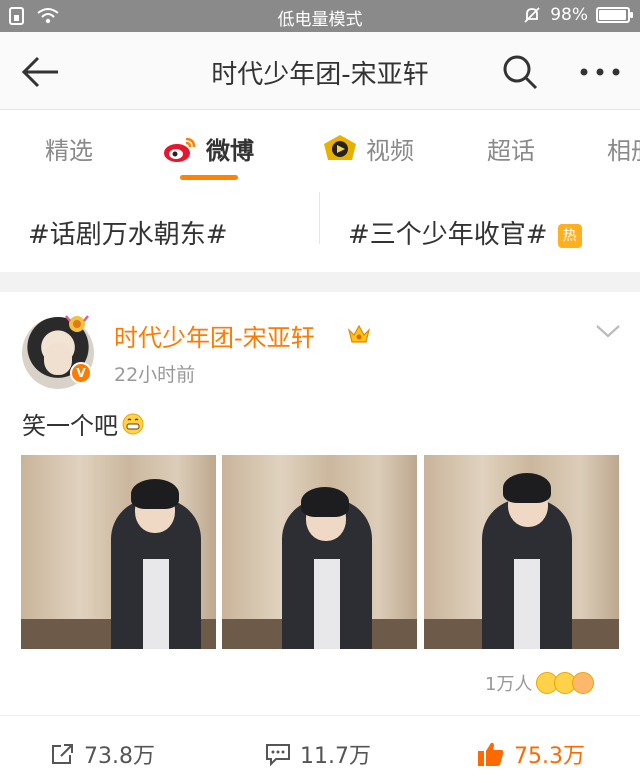  I want to click on status-right: 98%, so click(577, 15).